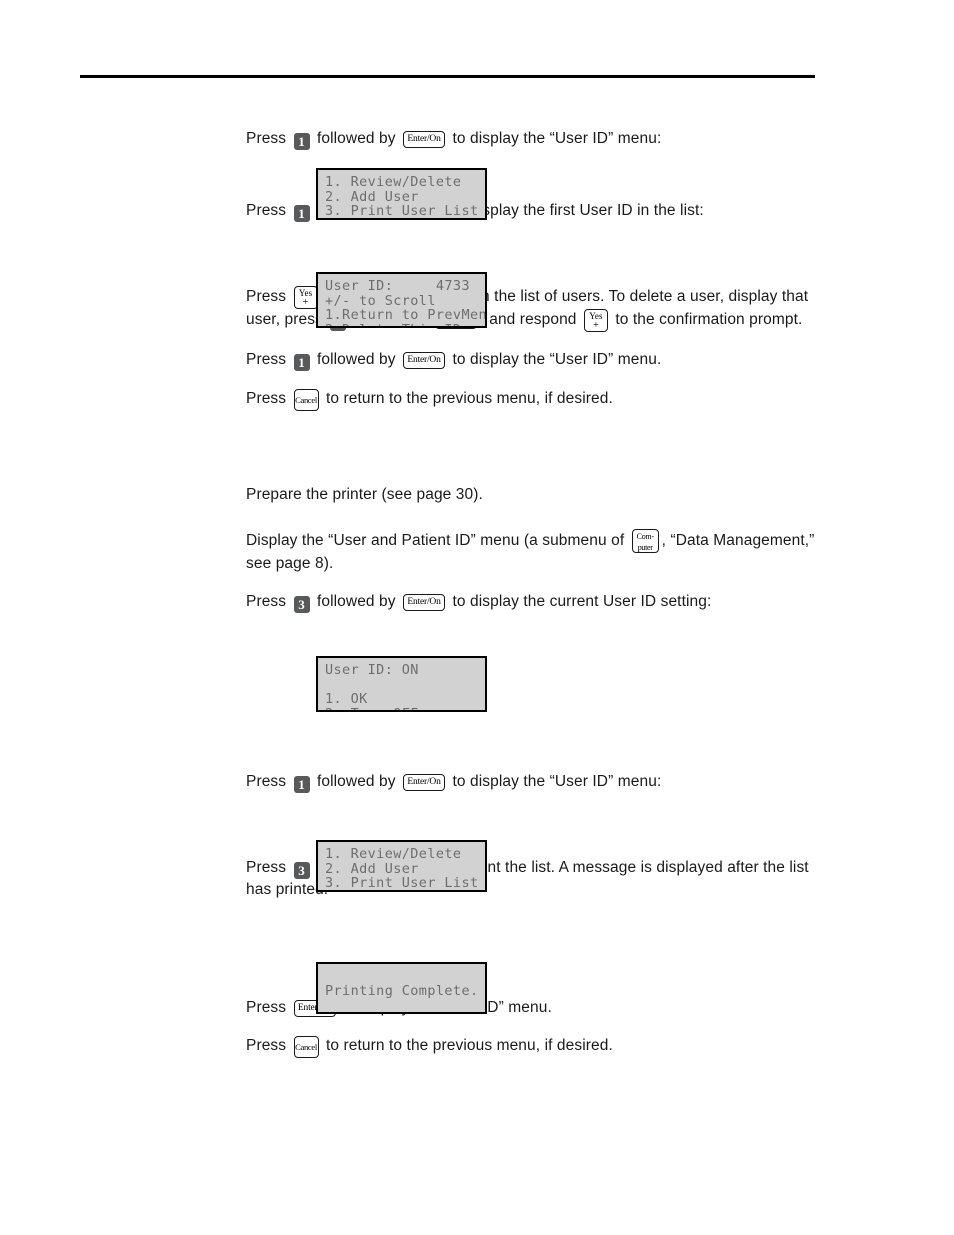 Image resolution: width=954 pixels, height=1235 pixels. Describe the element at coordinates (645, 547) in the screenshot. I see `computer-bottom-label: puter` at that location.